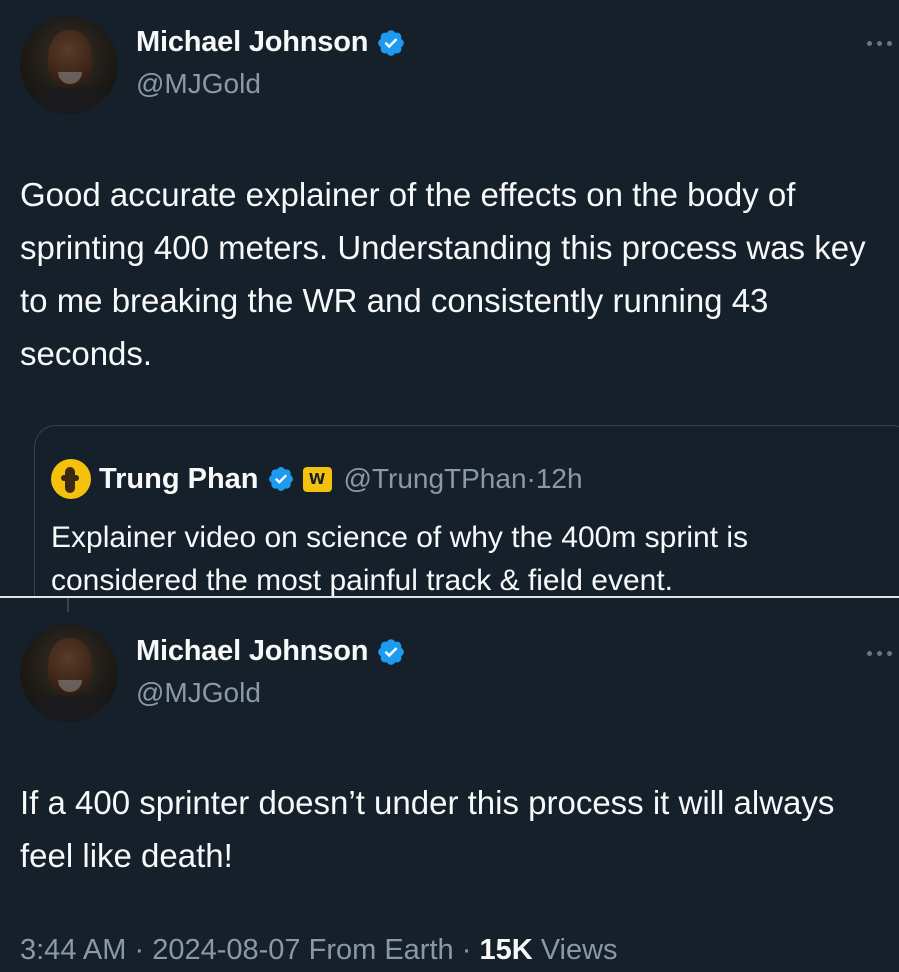 The image size is (899, 972). I want to click on quoted-tweet-header: Trung Phan W @TrungTPhan·12h, so click(317, 479).